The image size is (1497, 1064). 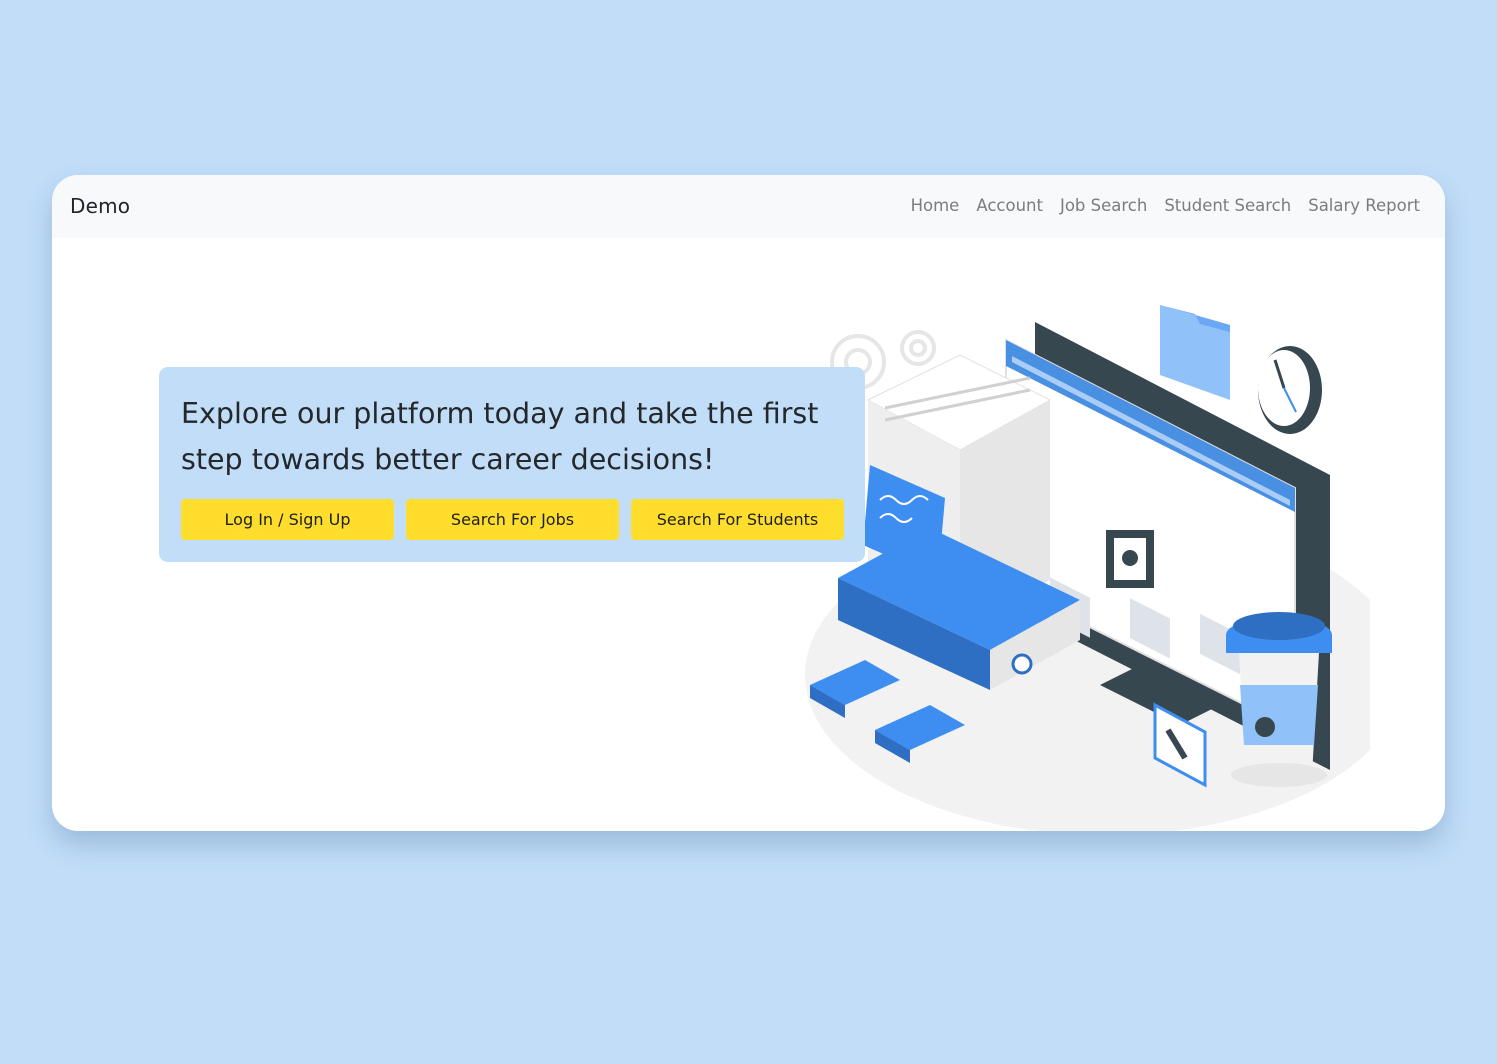 What do you see at coordinates (1290, 390) in the screenshot?
I see `clock-icon` at bounding box center [1290, 390].